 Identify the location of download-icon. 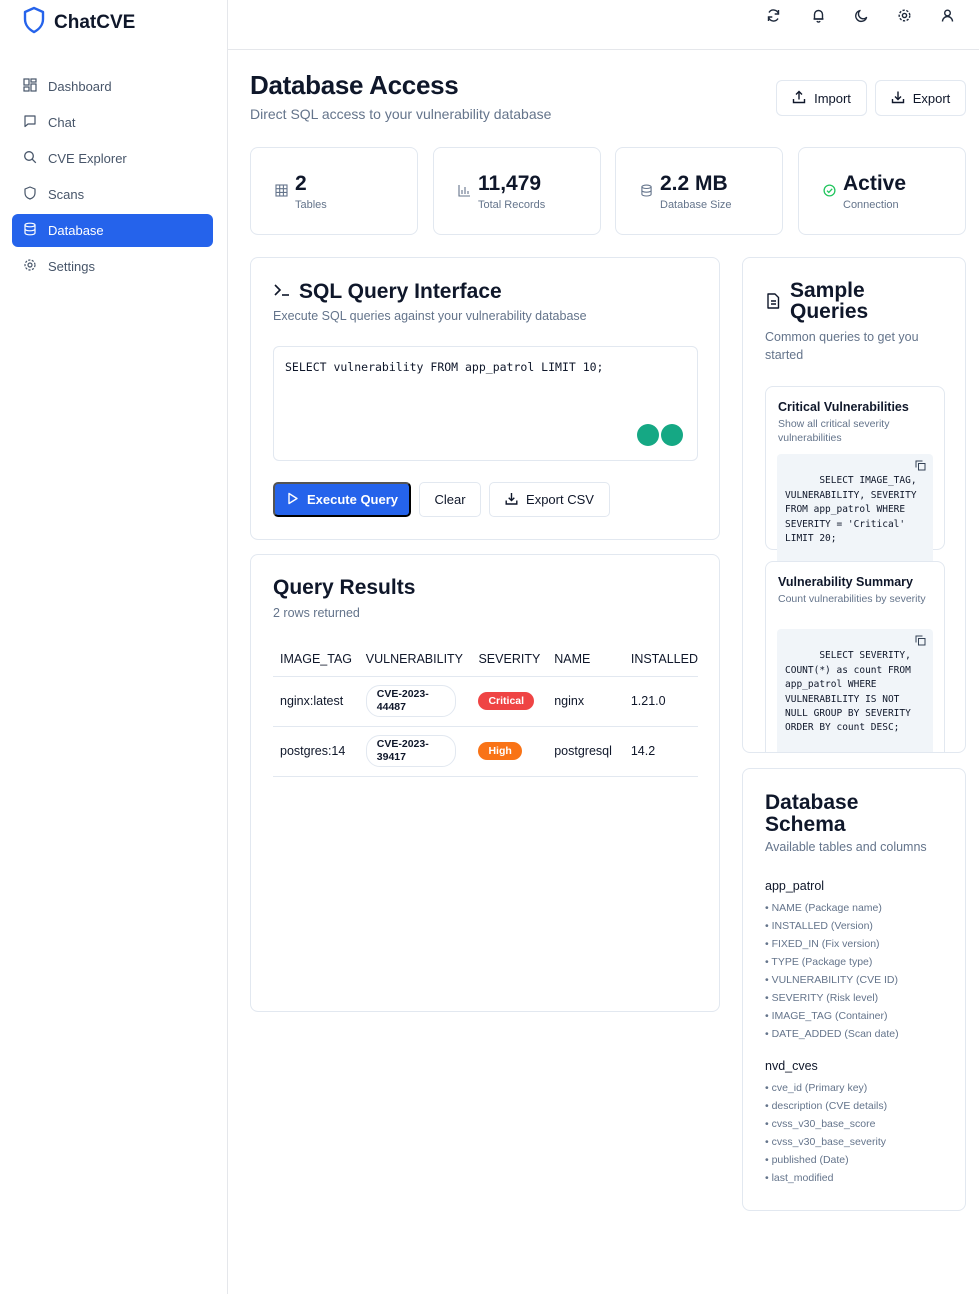
(898, 98).